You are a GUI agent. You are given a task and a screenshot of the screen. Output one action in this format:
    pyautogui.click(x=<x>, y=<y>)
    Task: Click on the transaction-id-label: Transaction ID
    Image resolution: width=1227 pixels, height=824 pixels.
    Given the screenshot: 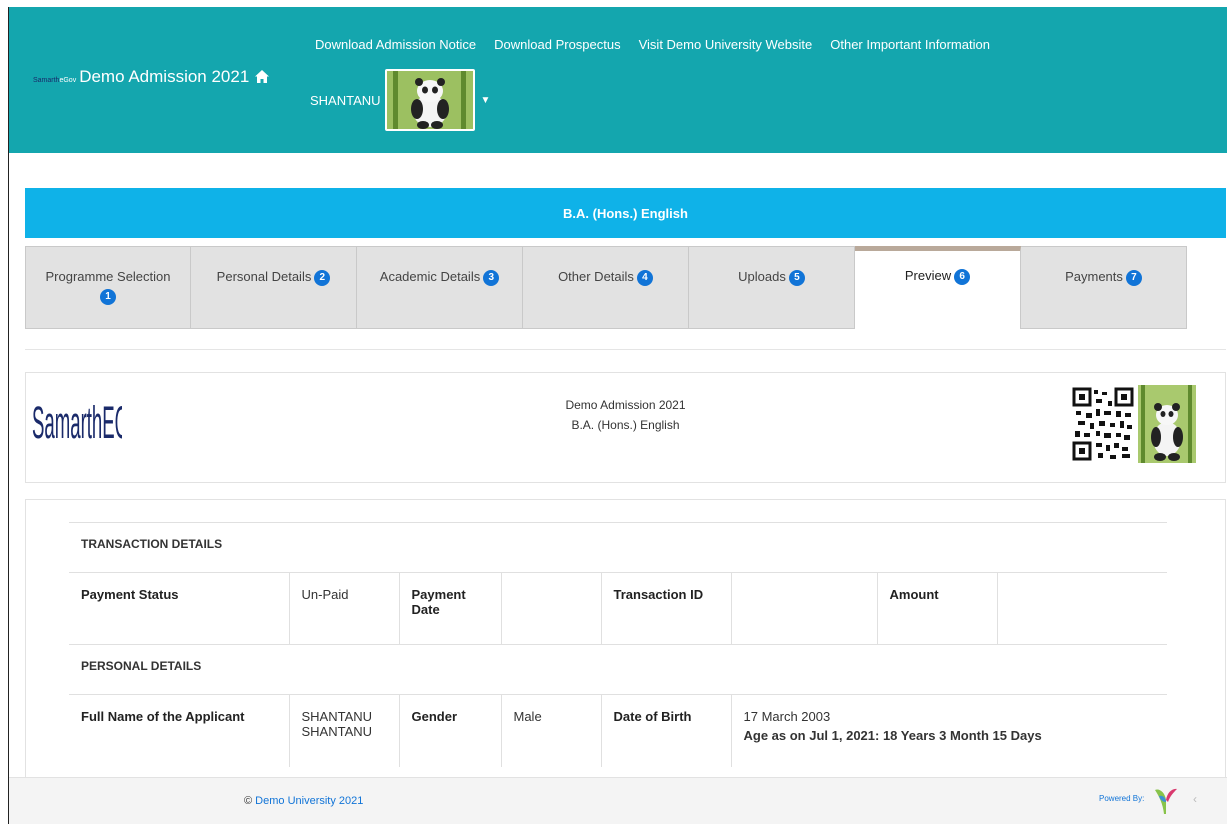 What is the action you would take?
    pyautogui.click(x=665, y=608)
    